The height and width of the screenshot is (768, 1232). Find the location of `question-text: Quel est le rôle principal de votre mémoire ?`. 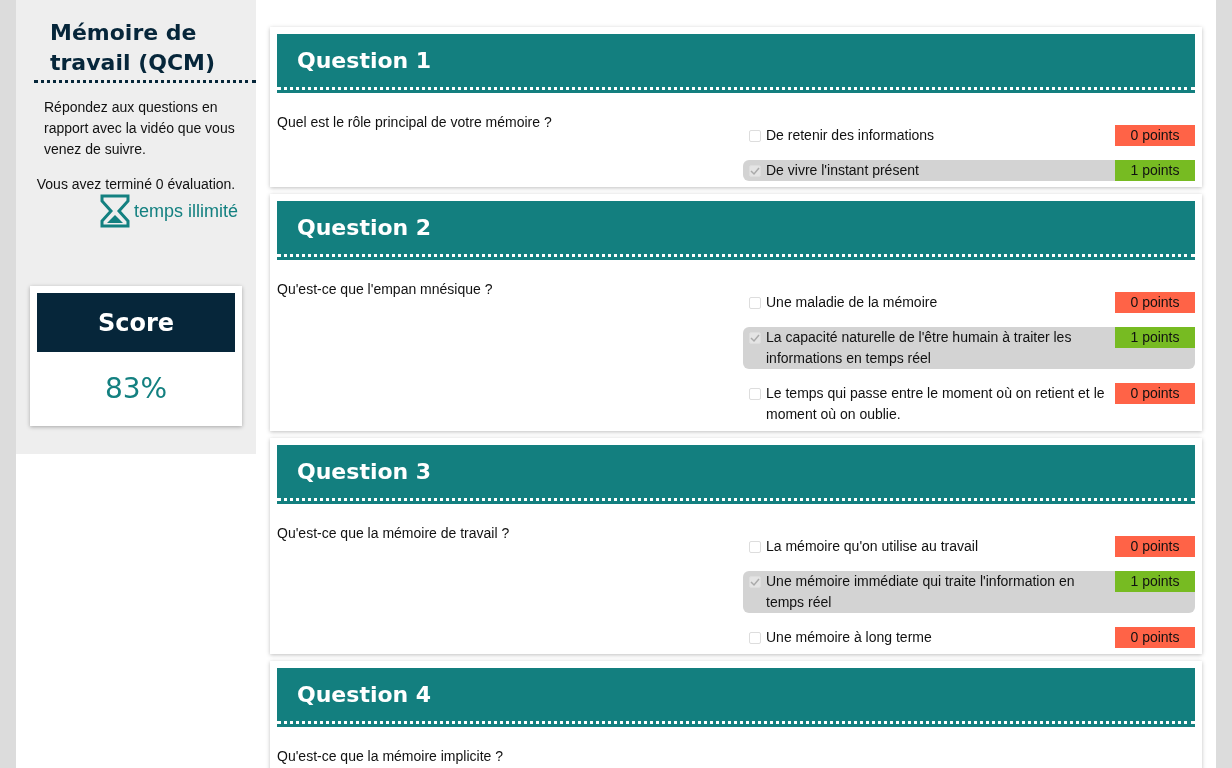

question-text: Quel est le rôle principal de votre mémoire ? is located at coordinates (415, 122).